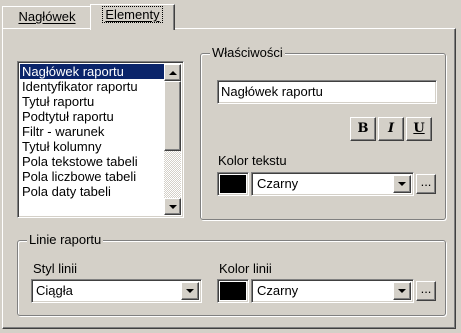  I want to click on arrow-up-icon, so click(172, 72).